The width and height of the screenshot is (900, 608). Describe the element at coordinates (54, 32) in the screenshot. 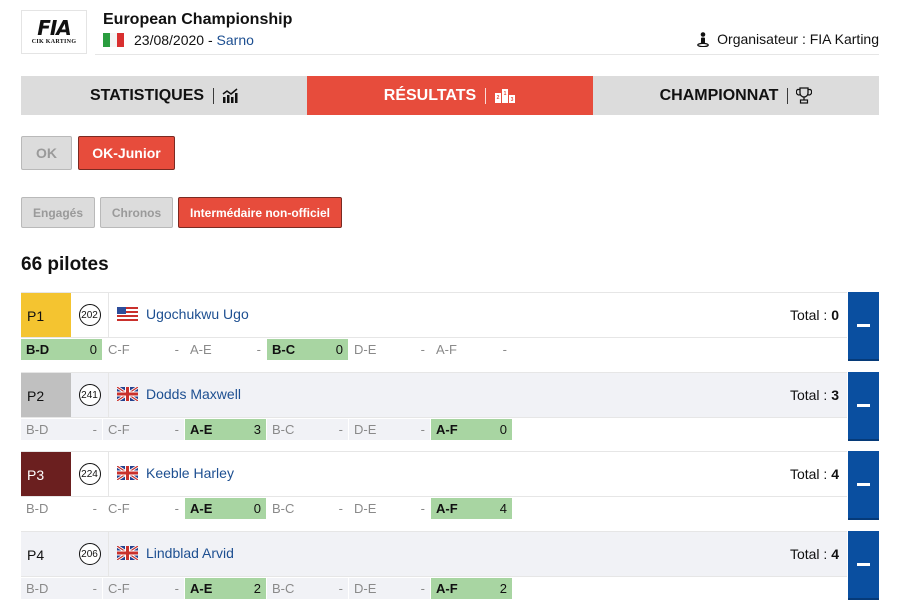

I see `fia-karting-logo: FIA CIK KARTING` at that location.